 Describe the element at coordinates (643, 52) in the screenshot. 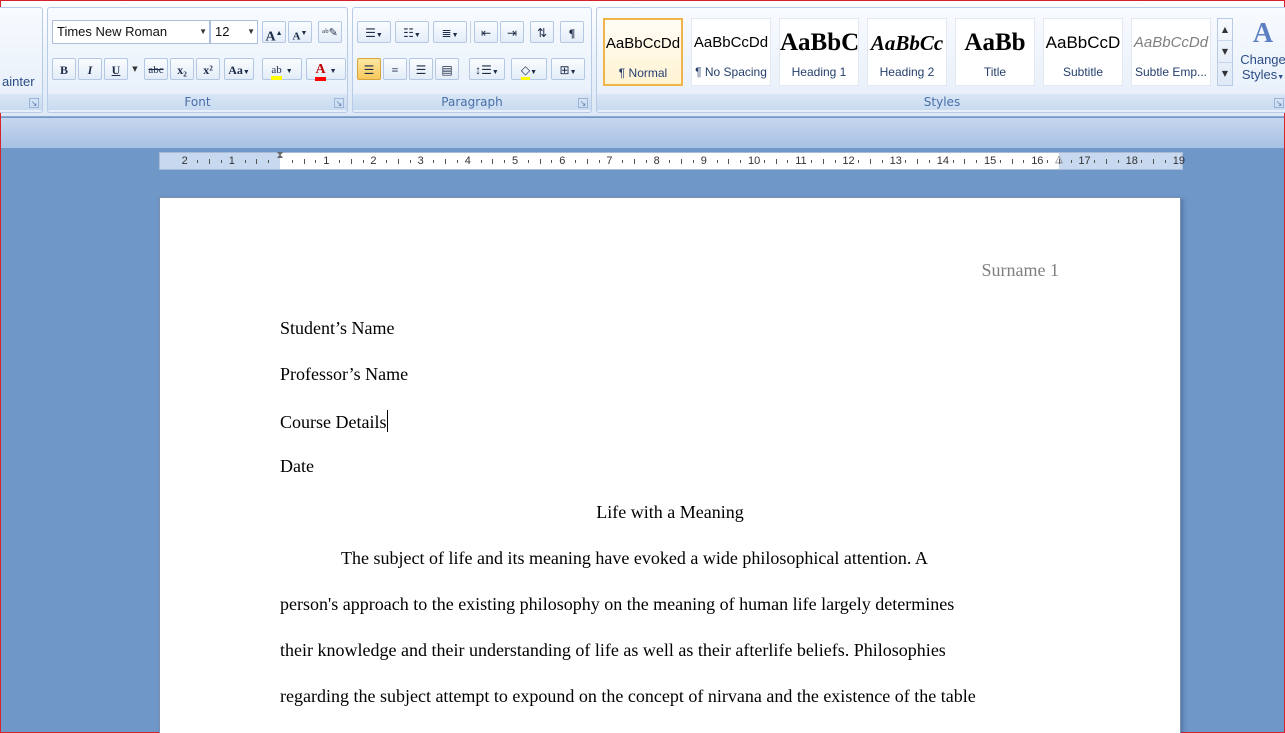

I see `style-normal: AaBbCcDd ¶ Normal` at that location.